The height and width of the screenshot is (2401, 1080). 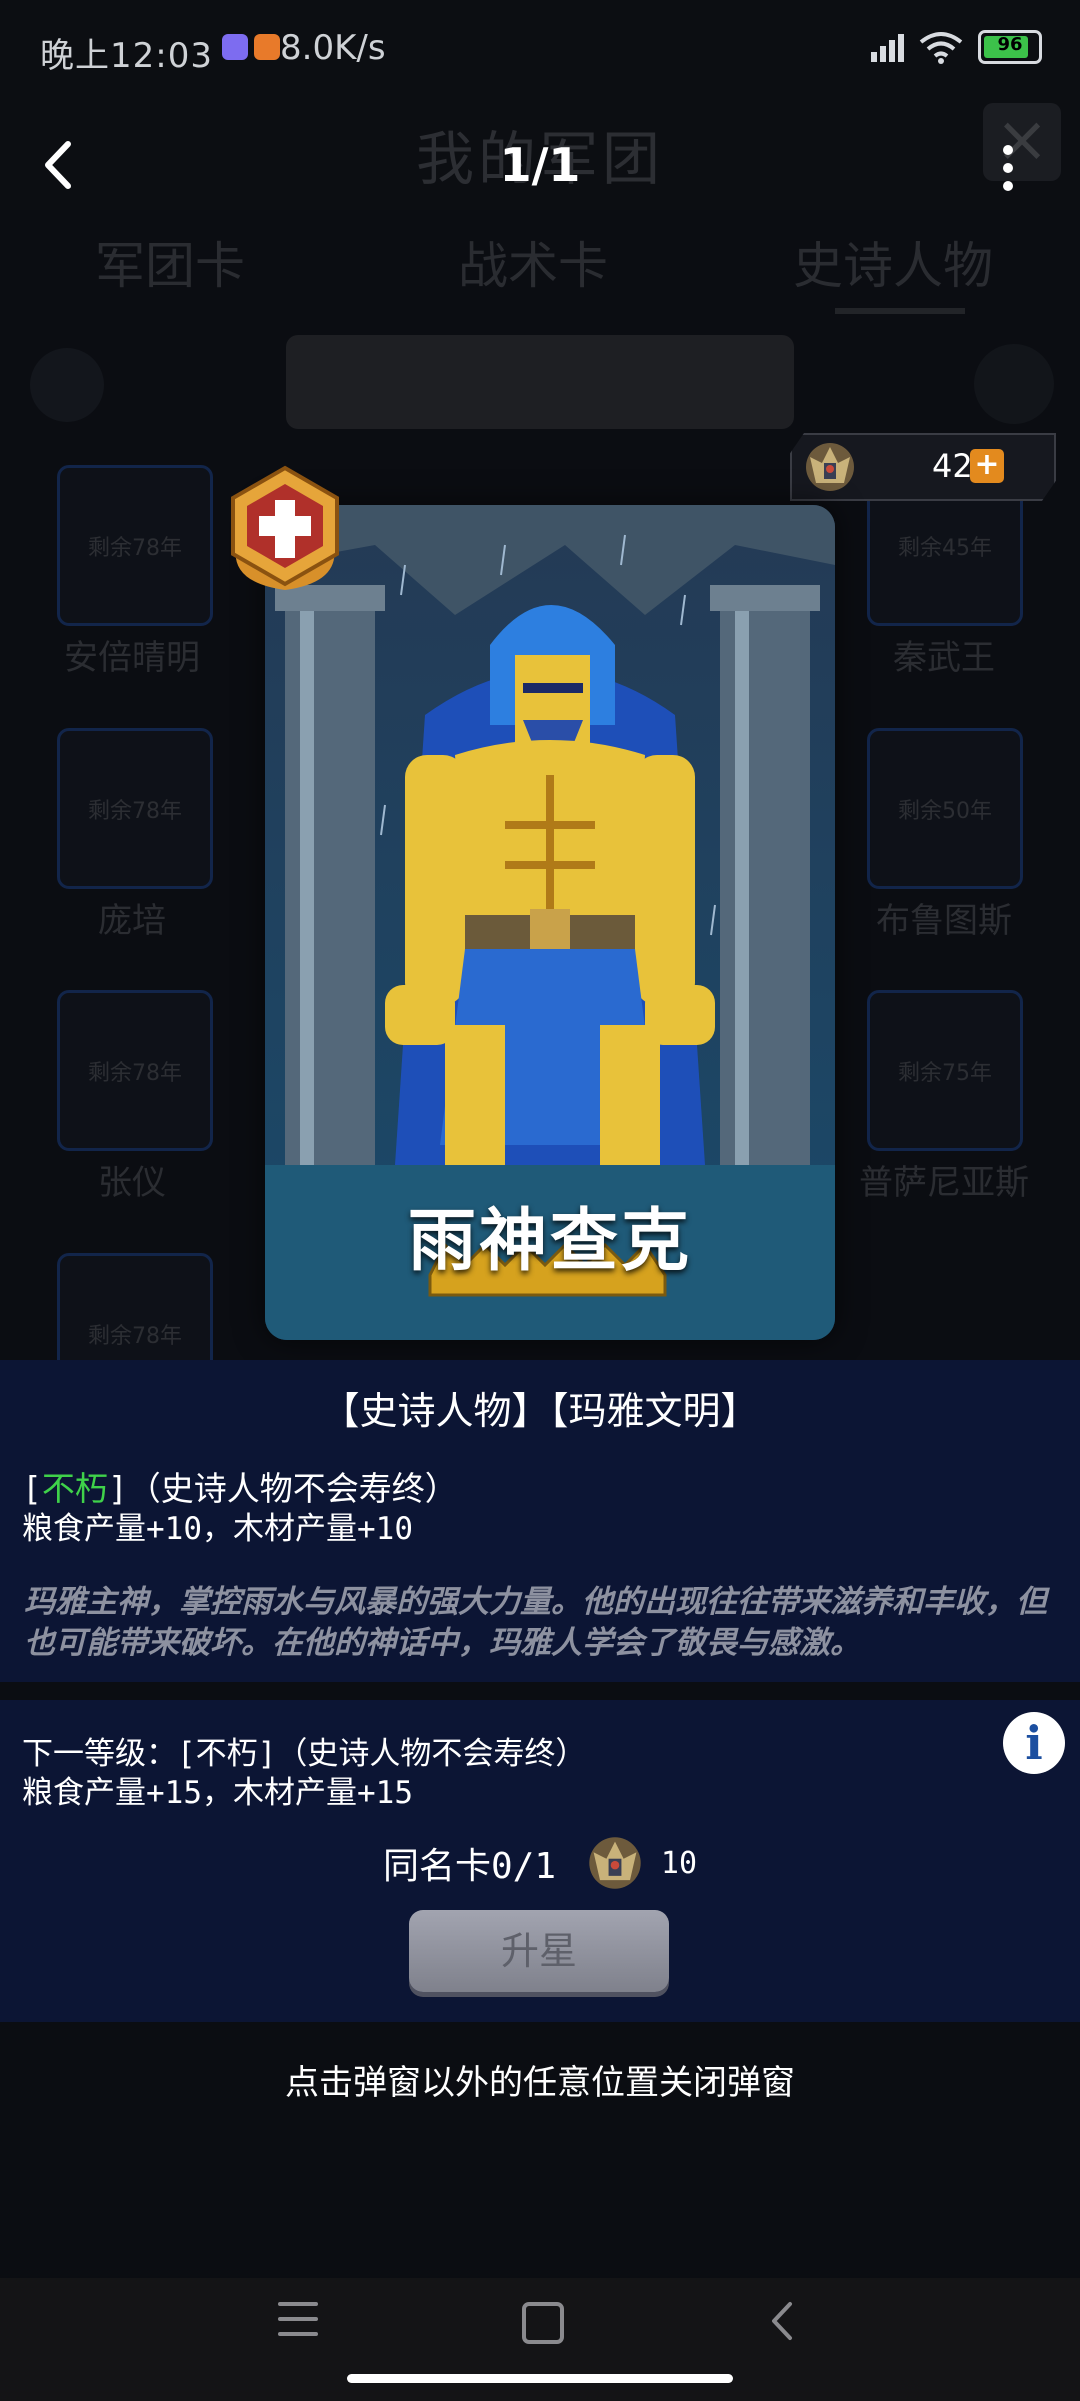 I want to click on battery-level: 96, so click(x=1010, y=44).